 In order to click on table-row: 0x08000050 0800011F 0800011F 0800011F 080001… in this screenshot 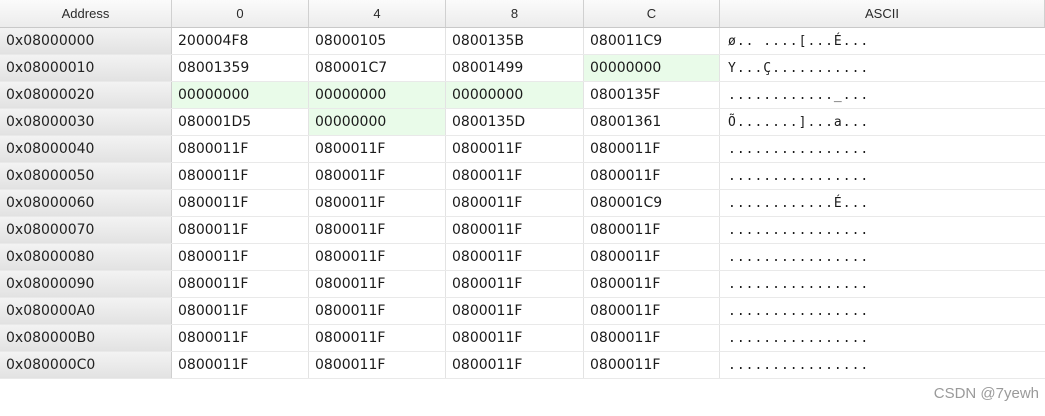, I will do `click(522, 176)`.